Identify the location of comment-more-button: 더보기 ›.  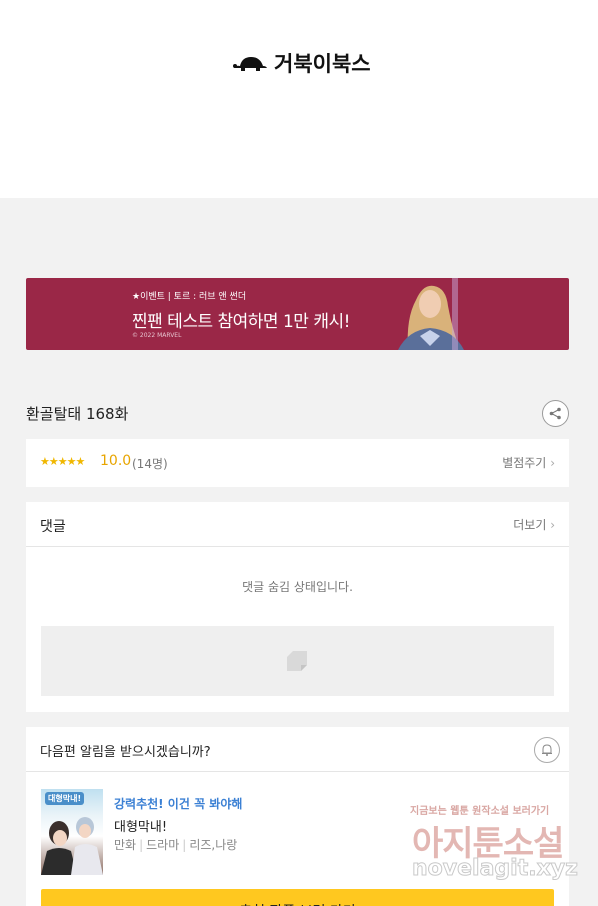
(534, 524).